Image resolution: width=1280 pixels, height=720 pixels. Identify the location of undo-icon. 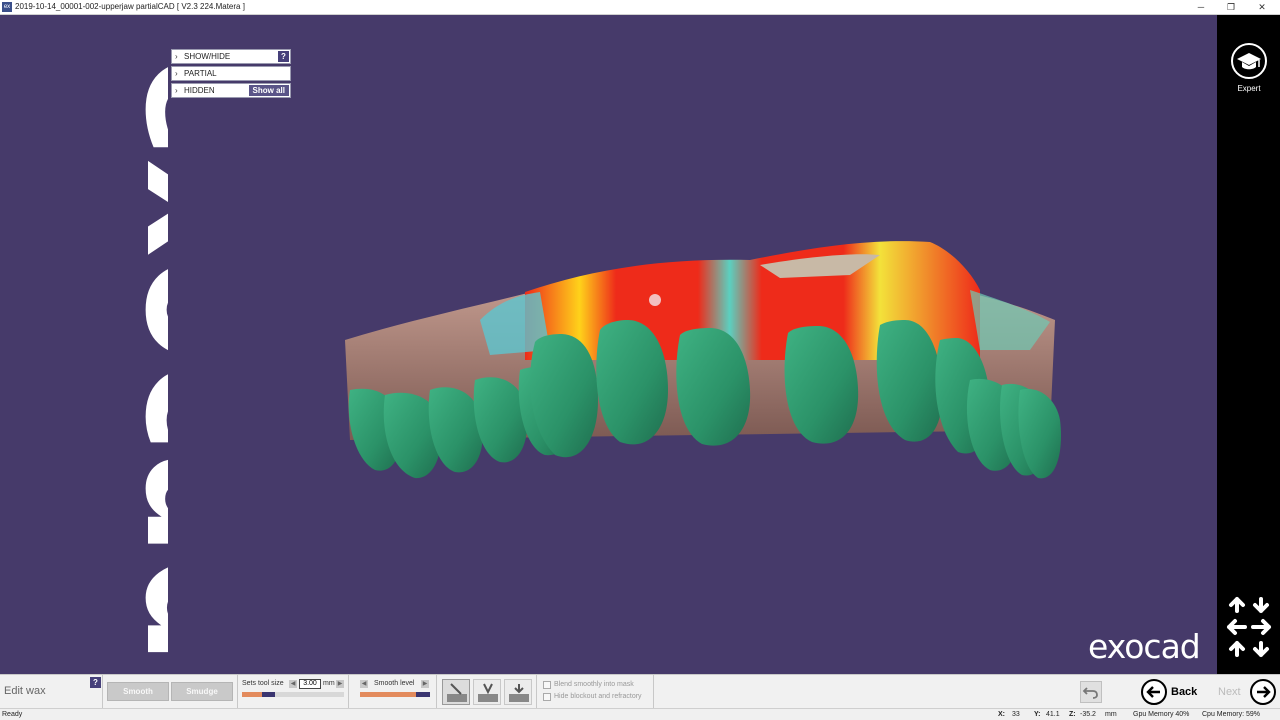
(1090, 693).